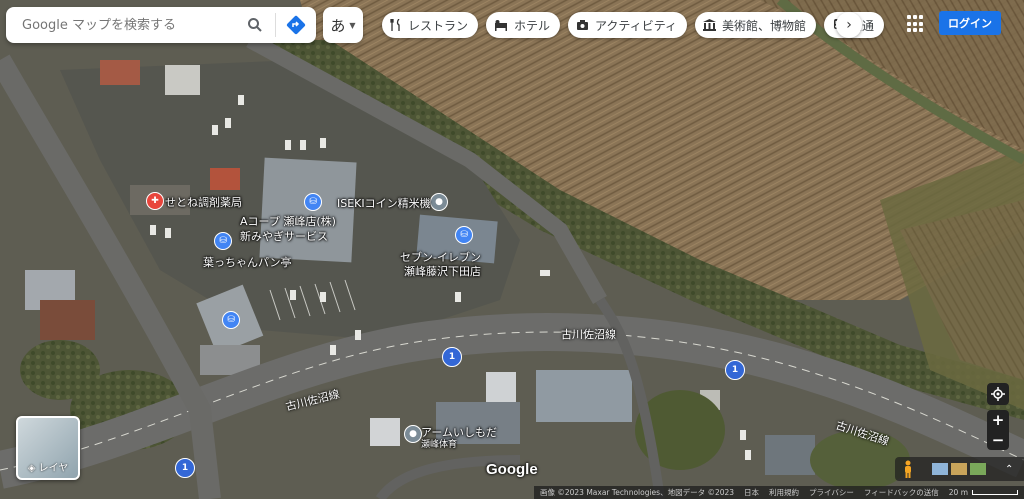  I want to click on directions-button, so click(296, 25).